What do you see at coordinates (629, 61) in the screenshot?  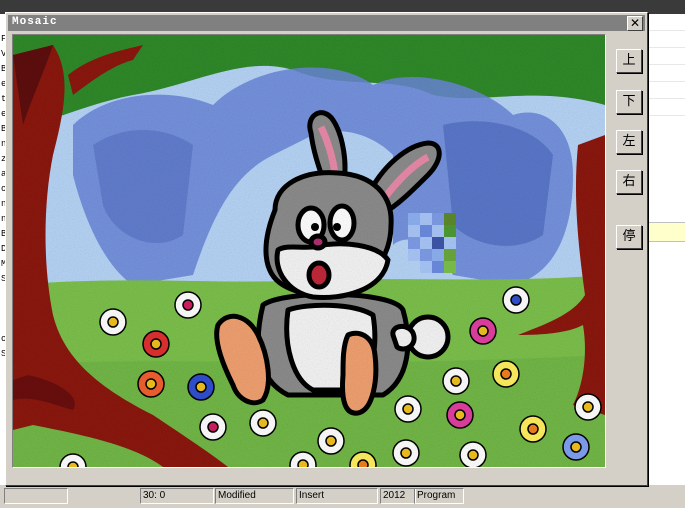 I see `move-up-button: 上` at bounding box center [629, 61].